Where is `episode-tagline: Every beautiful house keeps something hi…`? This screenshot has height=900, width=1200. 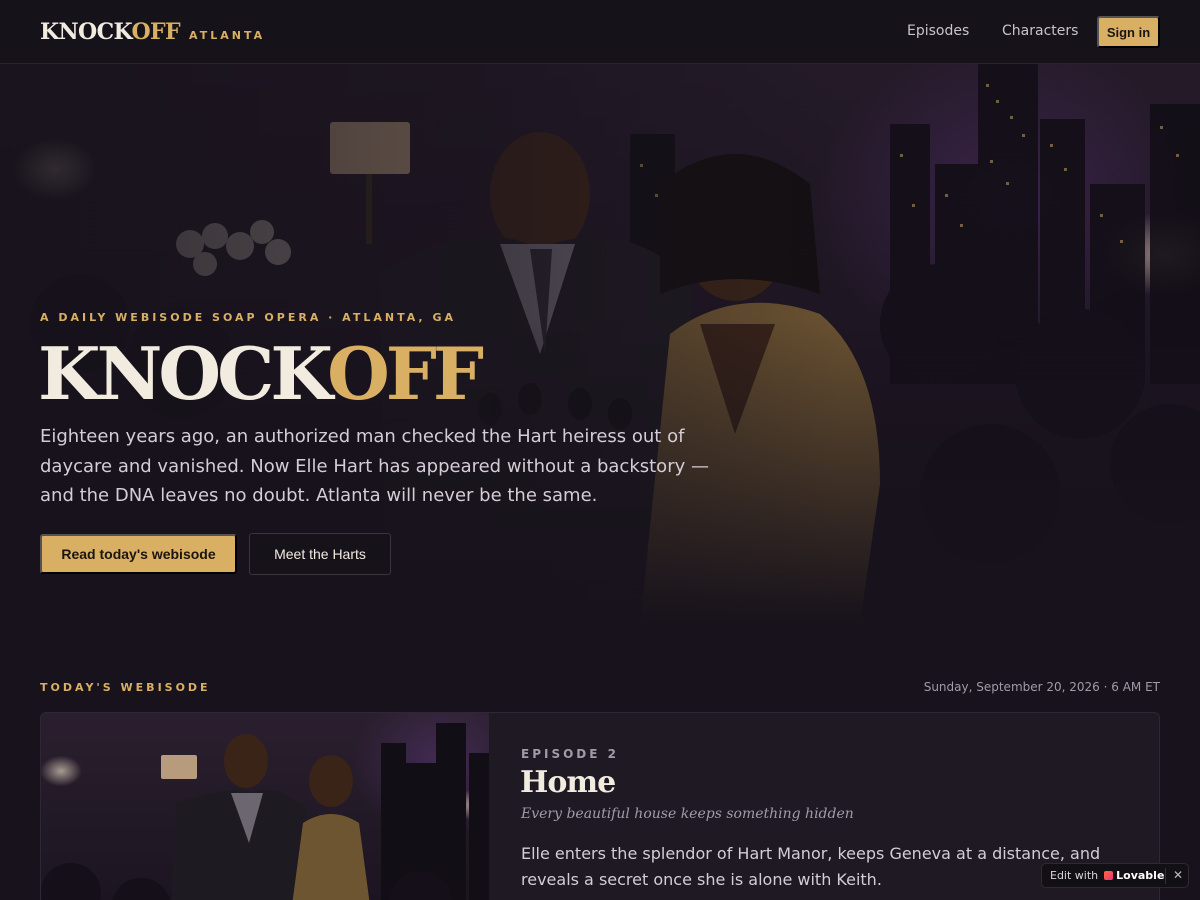 episode-tagline: Every beautiful house keeps something hi… is located at coordinates (687, 814).